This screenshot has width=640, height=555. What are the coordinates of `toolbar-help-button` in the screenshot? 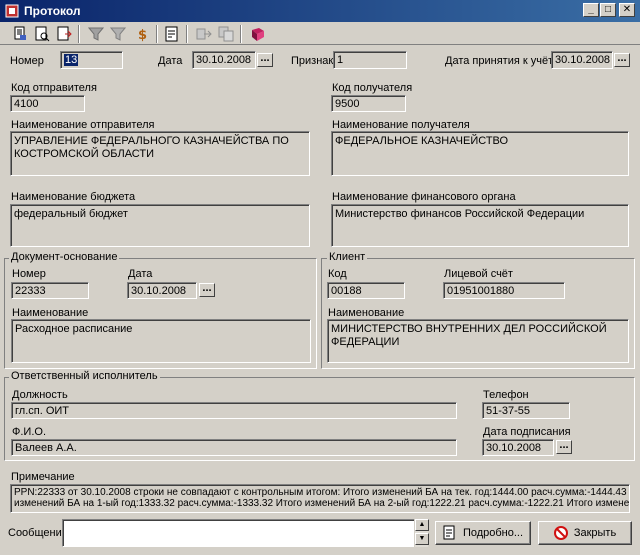 It's located at (258, 34).